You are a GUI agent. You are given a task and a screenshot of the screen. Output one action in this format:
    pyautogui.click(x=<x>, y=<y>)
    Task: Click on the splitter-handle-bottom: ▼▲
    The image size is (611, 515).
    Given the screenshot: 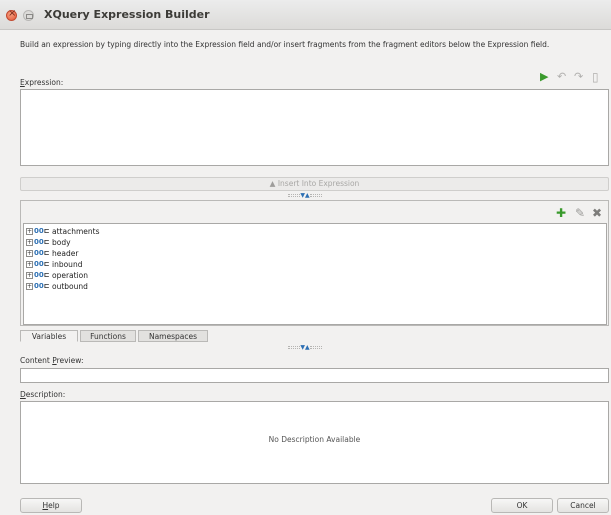 What is the action you would take?
    pyautogui.click(x=305, y=348)
    